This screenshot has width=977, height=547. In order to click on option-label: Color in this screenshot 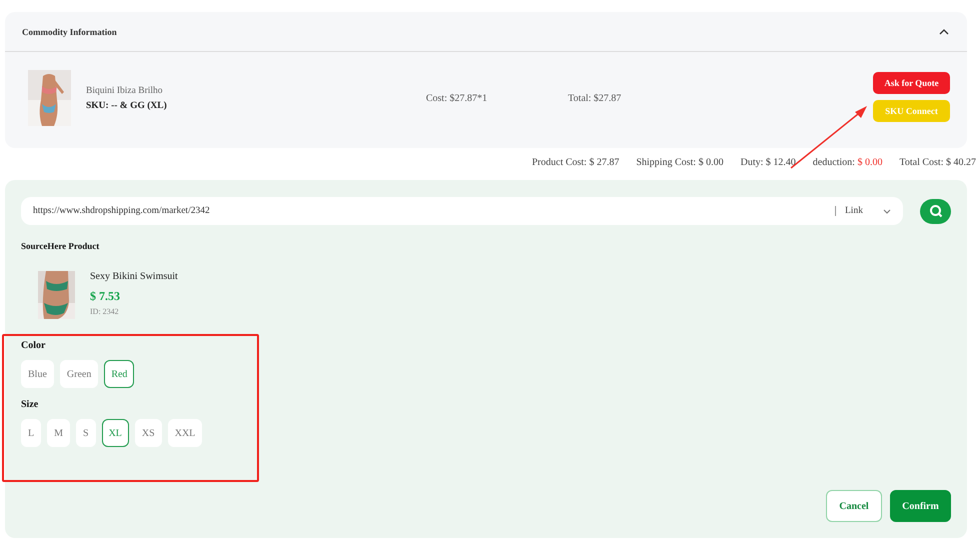, I will do `click(33, 345)`.